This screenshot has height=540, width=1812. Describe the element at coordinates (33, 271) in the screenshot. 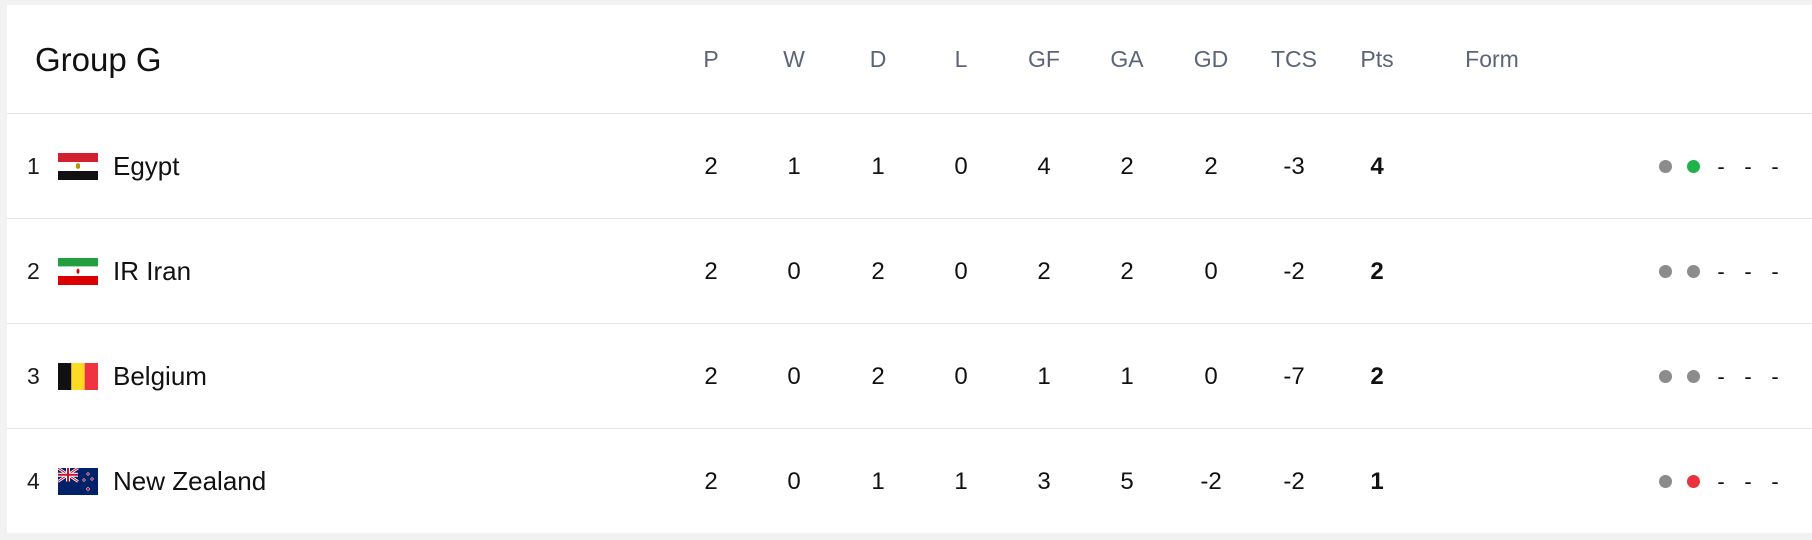

I see `team-position: 2` at that location.